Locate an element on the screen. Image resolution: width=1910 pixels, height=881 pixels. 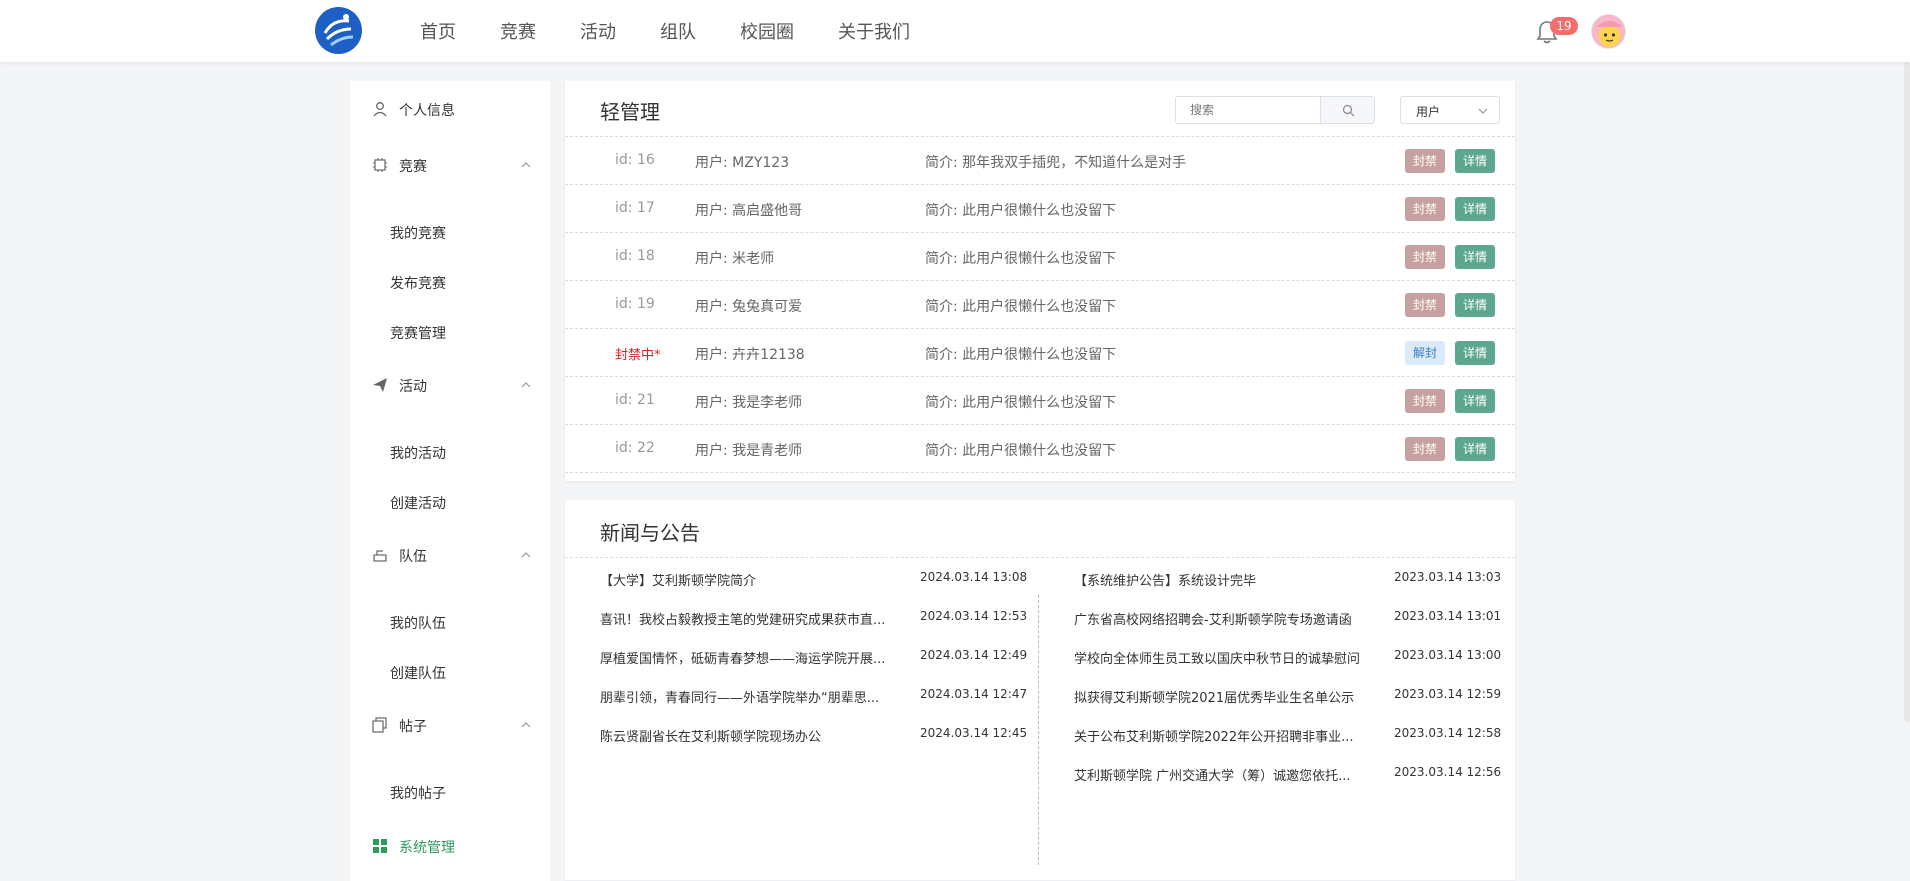
sidebar-item-label: 个人信息 is located at coordinates (427, 111).